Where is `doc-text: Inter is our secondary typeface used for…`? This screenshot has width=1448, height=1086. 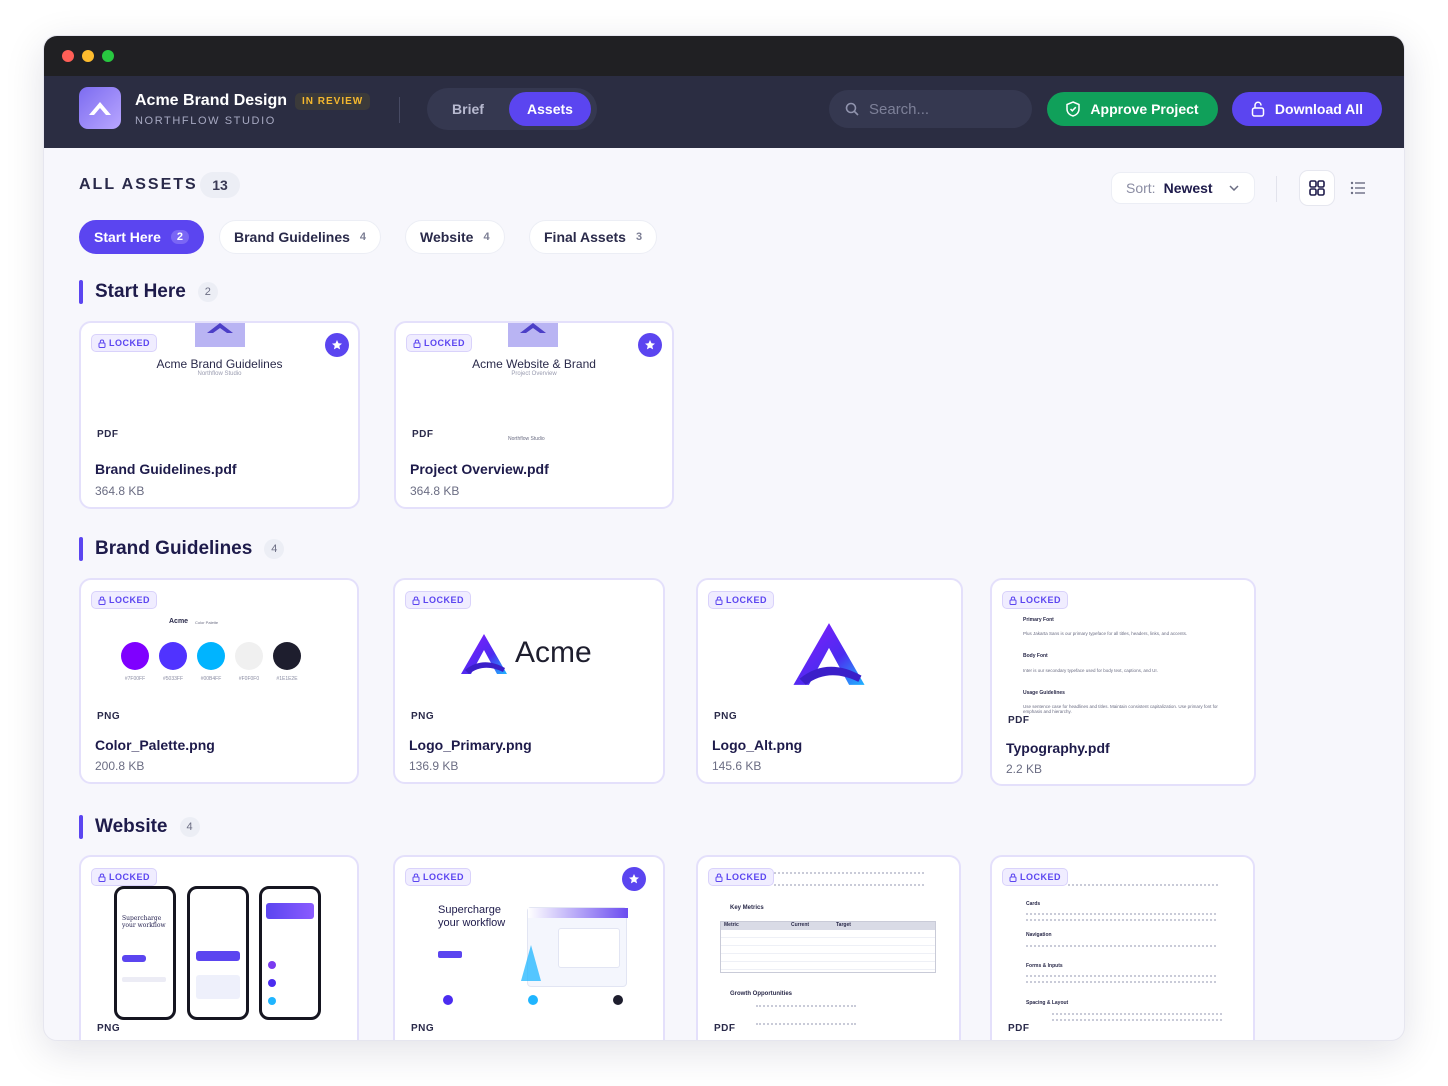 doc-text: Inter is our secondary typeface used for… is located at coordinates (1090, 670).